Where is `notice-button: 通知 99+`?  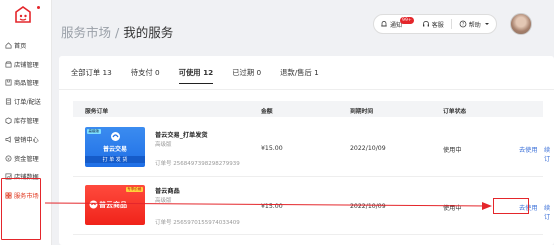 notice-button: 通知 99+ is located at coordinates (398, 22).